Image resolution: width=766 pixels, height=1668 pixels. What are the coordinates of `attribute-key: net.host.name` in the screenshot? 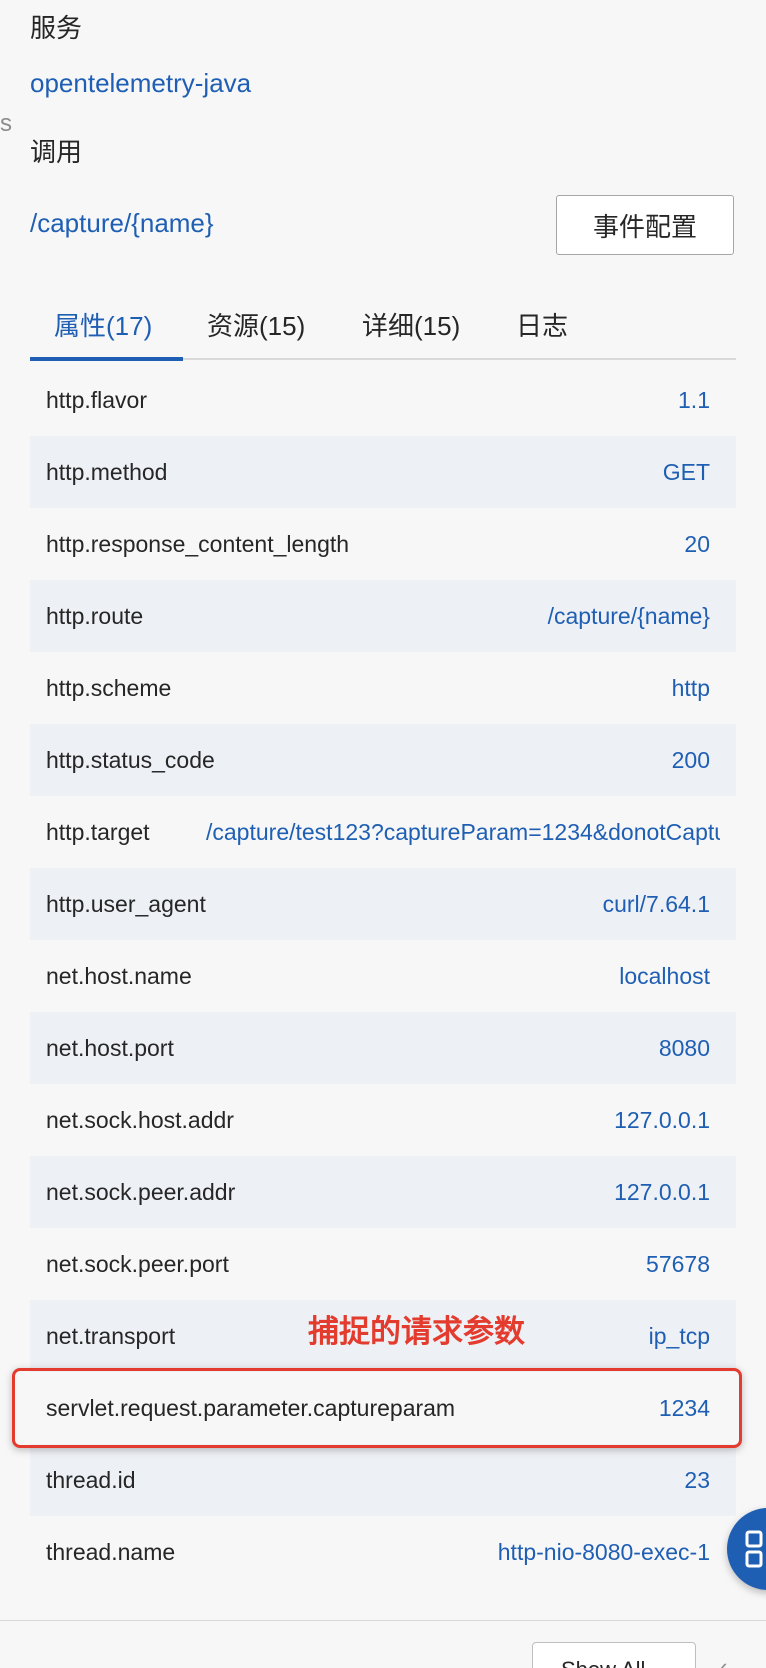 It's located at (119, 975).